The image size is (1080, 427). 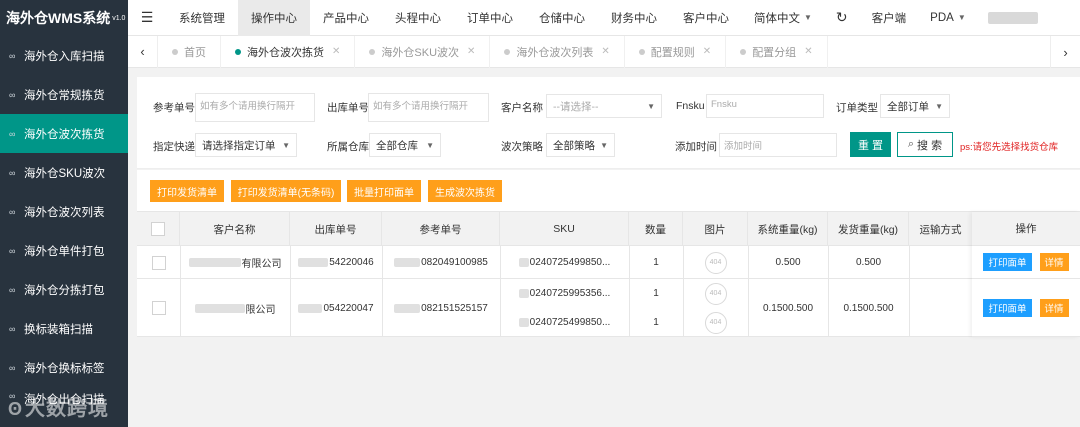 I want to click on print-list-nobarcode-button: 打印发货清单(无条码), so click(x=286, y=191).